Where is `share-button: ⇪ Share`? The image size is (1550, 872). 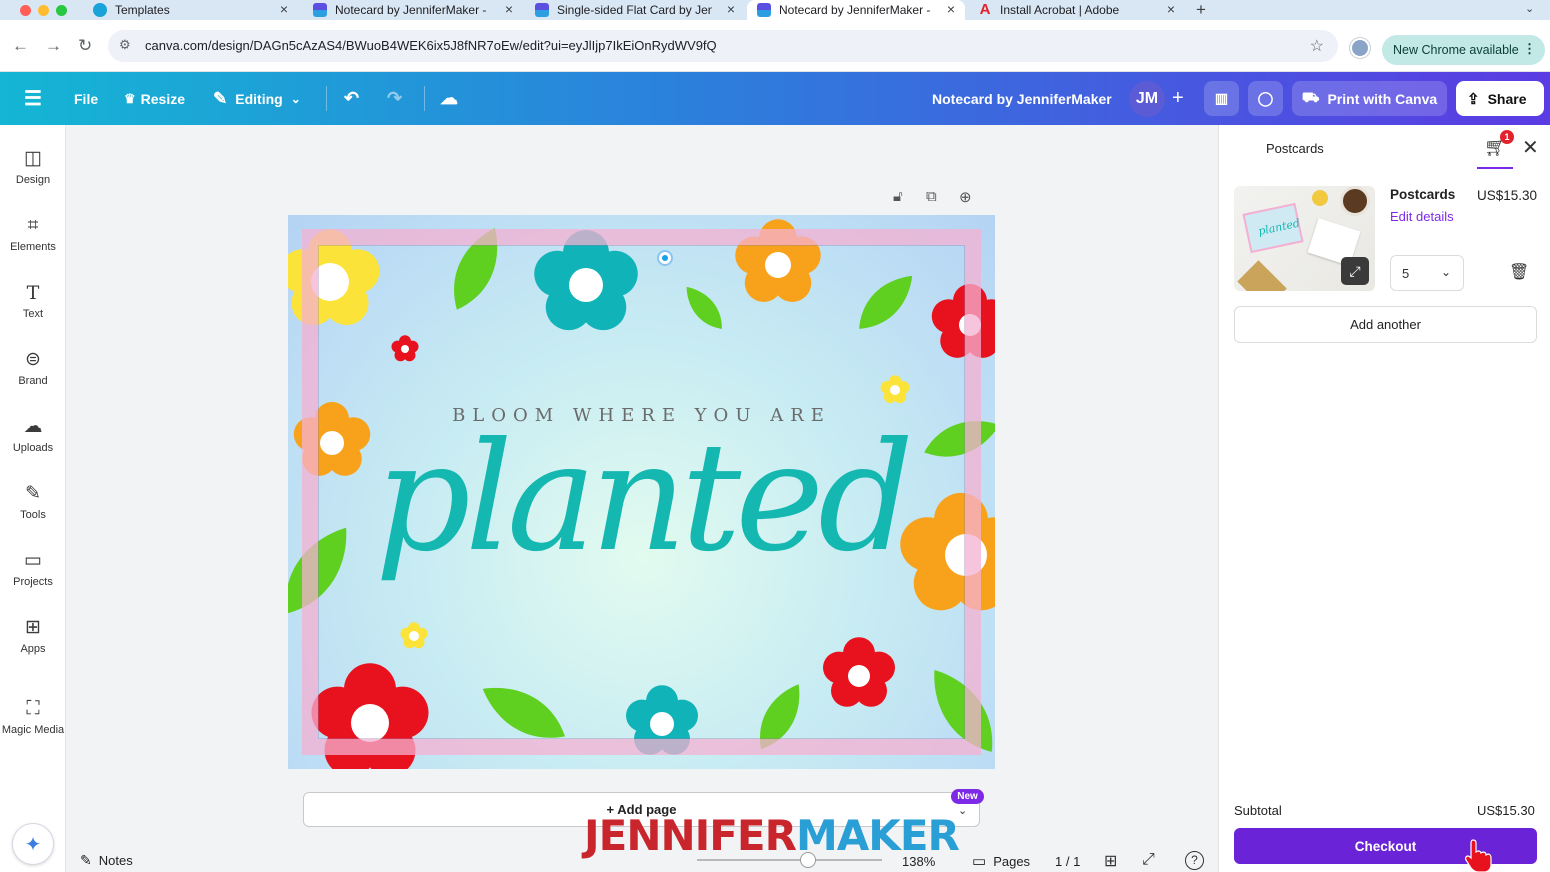
share-button: ⇪ Share is located at coordinates (1500, 98).